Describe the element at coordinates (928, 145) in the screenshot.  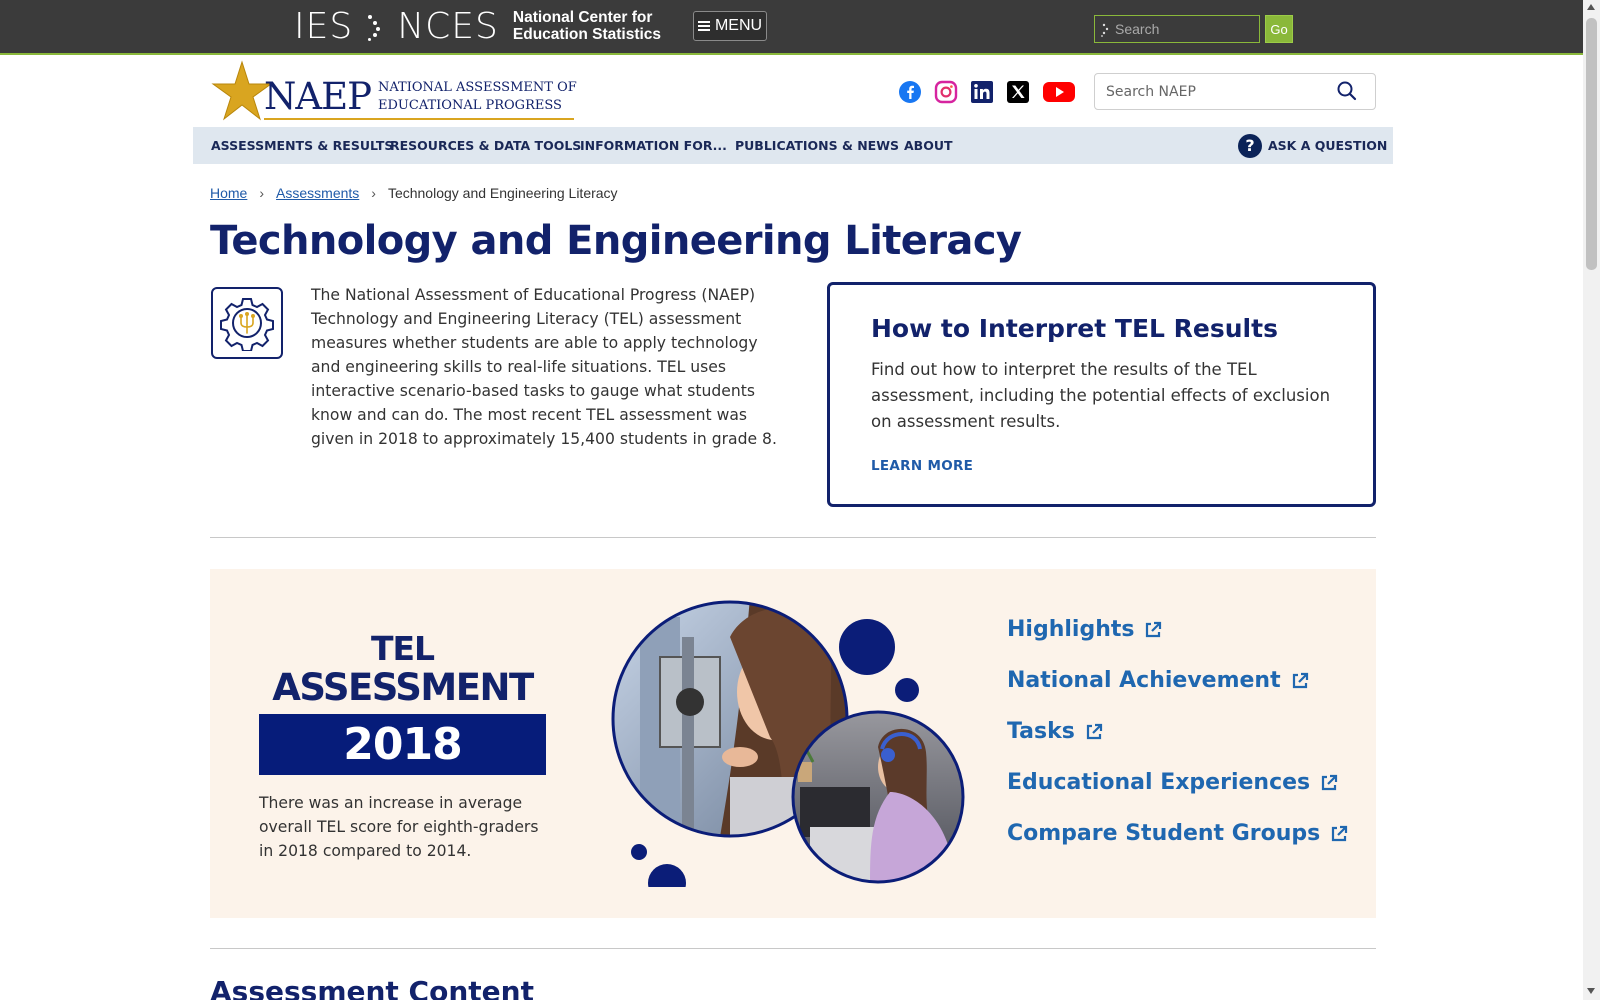
I see `nav-about: ABOUT` at that location.